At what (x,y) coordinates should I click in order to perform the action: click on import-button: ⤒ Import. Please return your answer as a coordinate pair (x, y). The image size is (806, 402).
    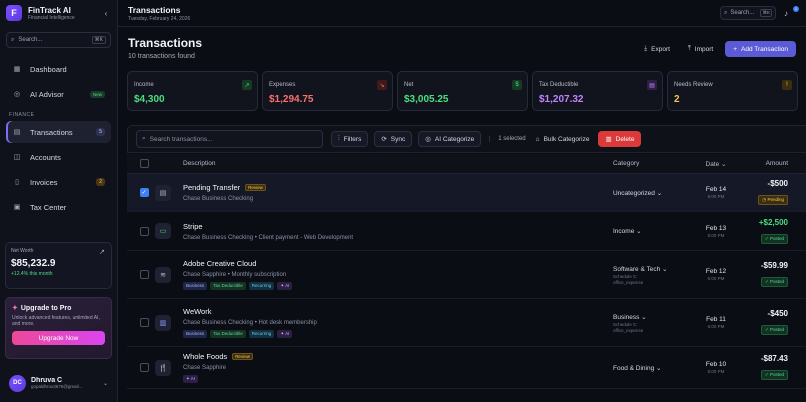
    Looking at the image, I should click on (700, 49).